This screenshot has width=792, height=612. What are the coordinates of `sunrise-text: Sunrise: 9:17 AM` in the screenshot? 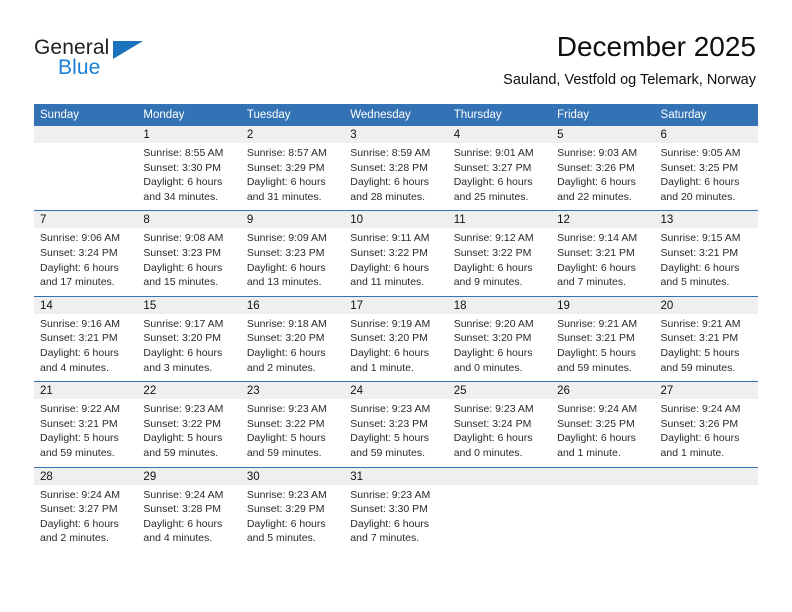 It's located at (183, 323).